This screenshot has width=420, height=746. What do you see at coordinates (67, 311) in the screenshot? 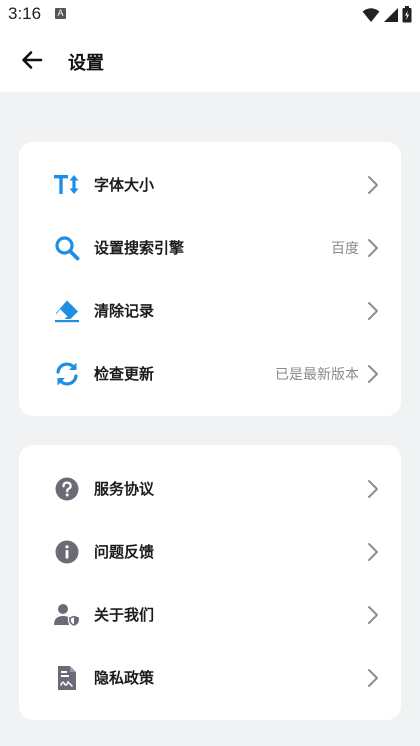
I see `eraser-icon` at bounding box center [67, 311].